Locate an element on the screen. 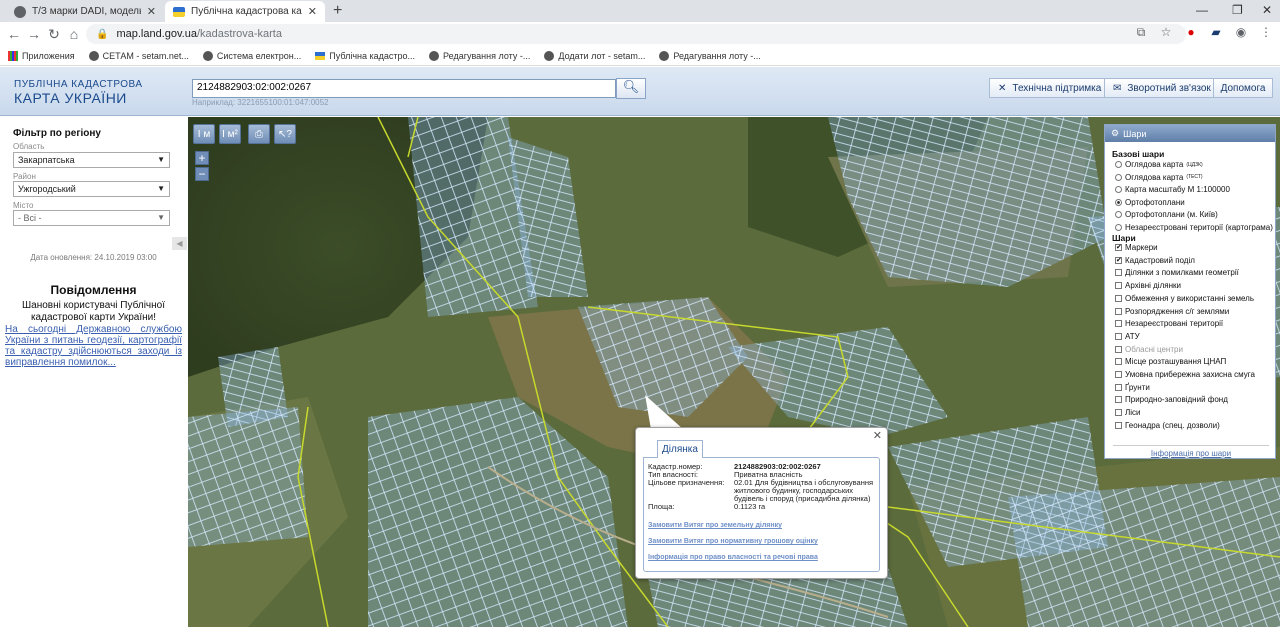 This screenshot has width=1280, height=627. overlay-layer-option: Ґрунти is located at coordinates (1132, 387).